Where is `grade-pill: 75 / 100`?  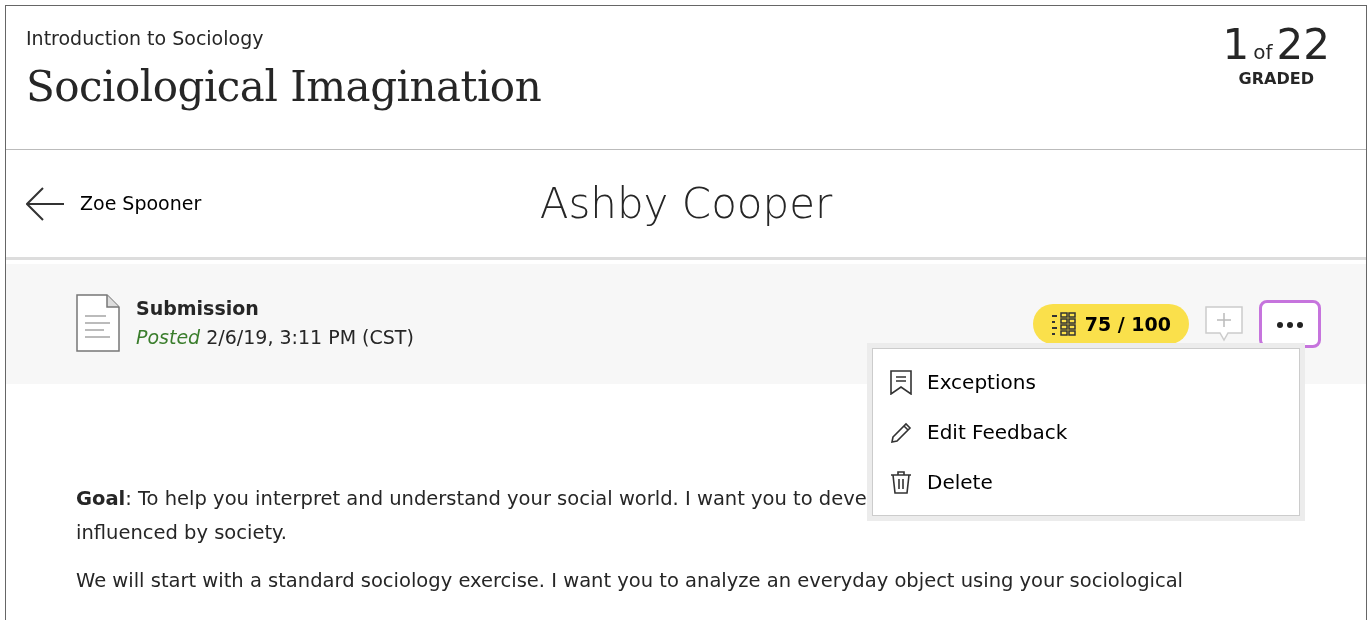
grade-pill: 75 / 100 is located at coordinates (1110, 324).